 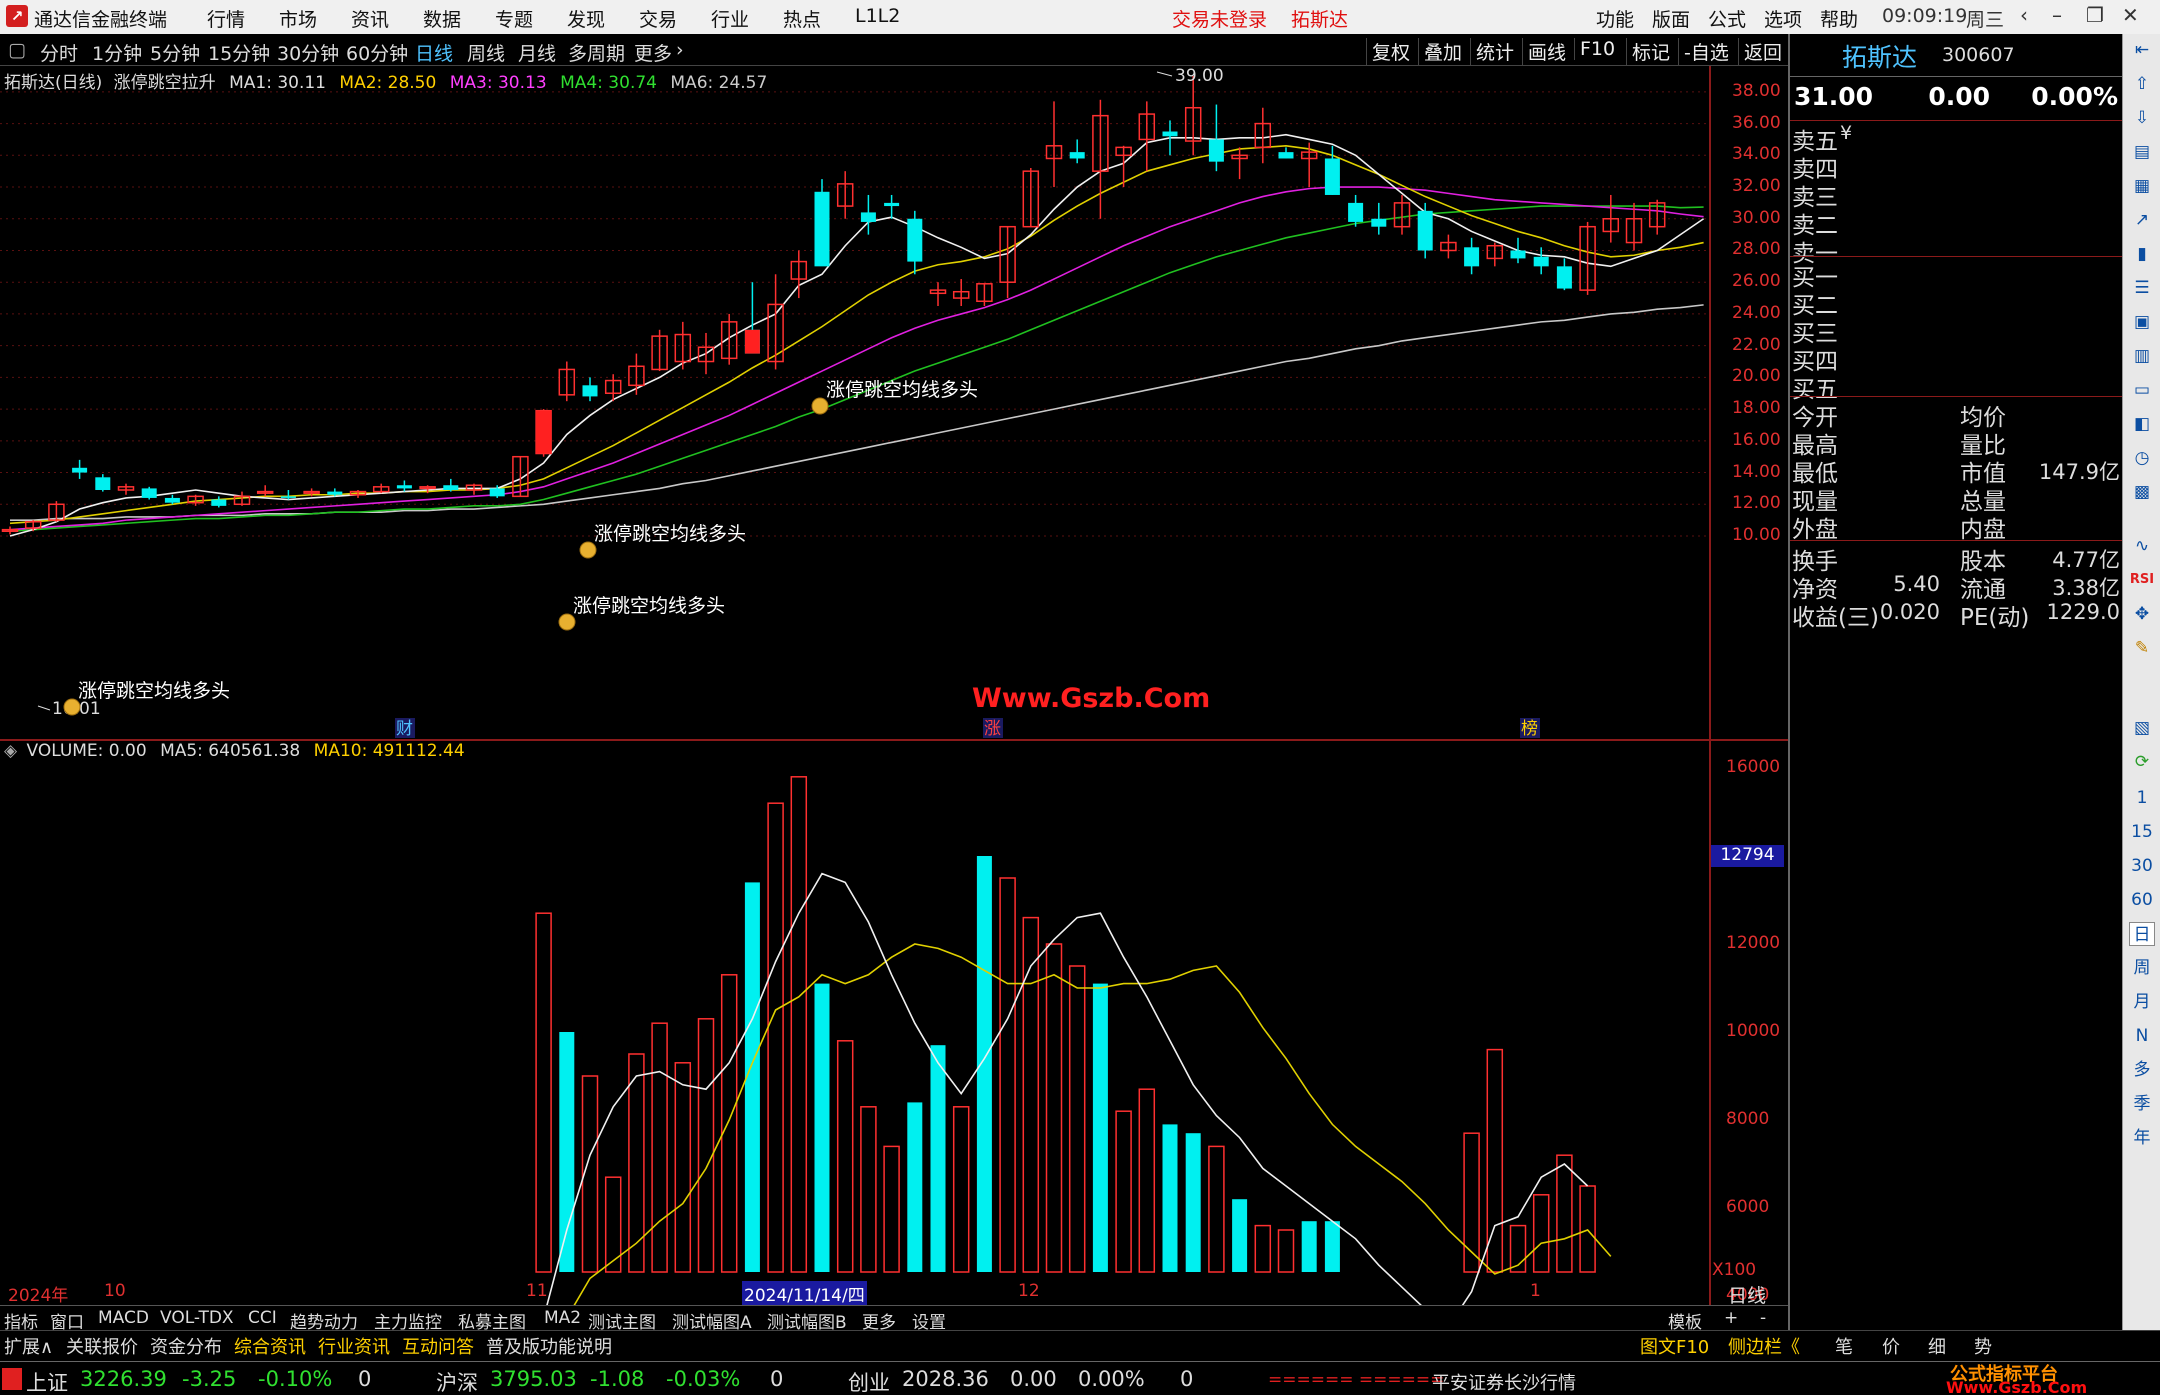 What do you see at coordinates (2142, 762) in the screenshot?
I see `refresh-icon: ⟳` at bounding box center [2142, 762].